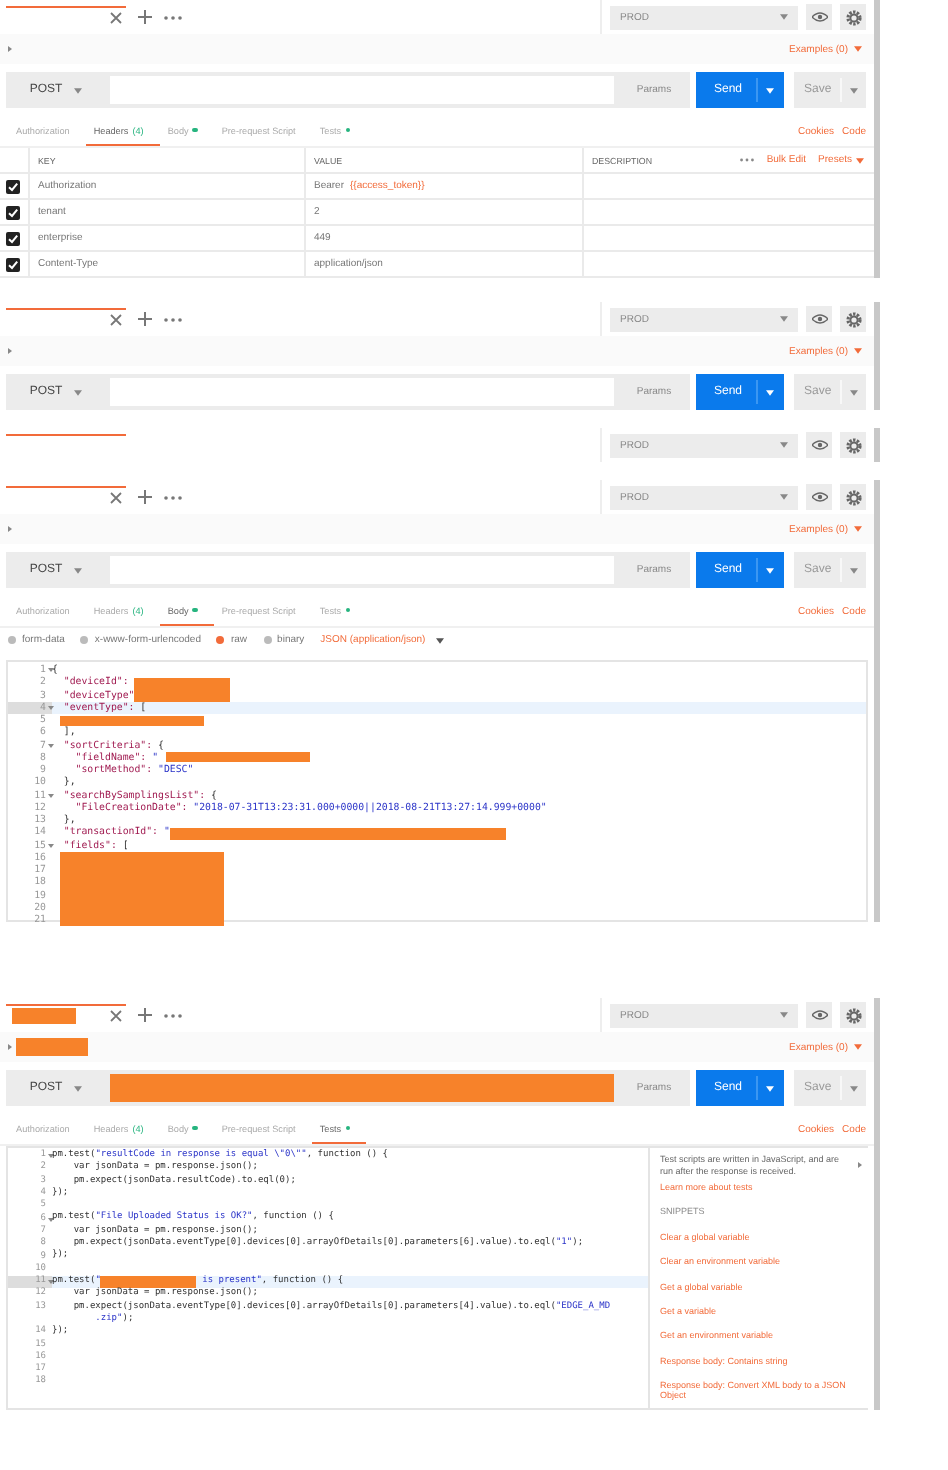  I want to click on code-editor, so click(327, 1278).